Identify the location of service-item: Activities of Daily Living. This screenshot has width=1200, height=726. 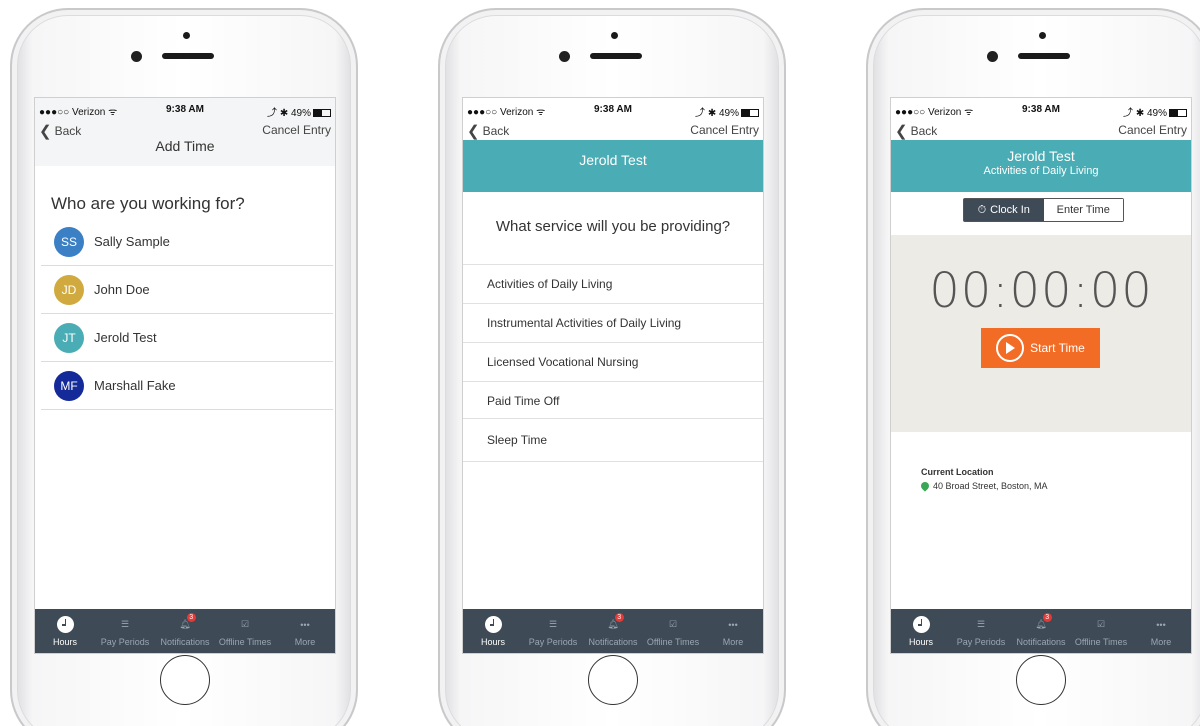
(613, 283).